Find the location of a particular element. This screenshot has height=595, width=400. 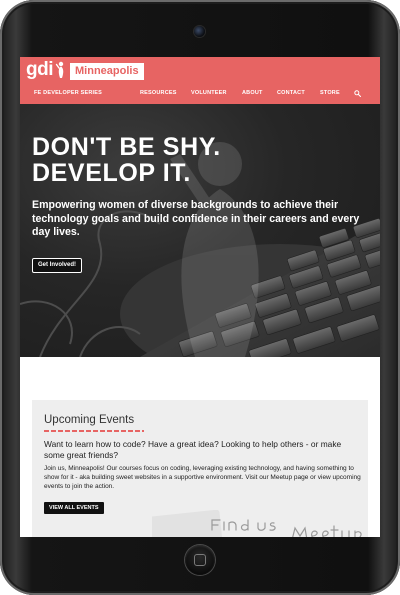

nav-item-store: STORE is located at coordinates (330, 93).